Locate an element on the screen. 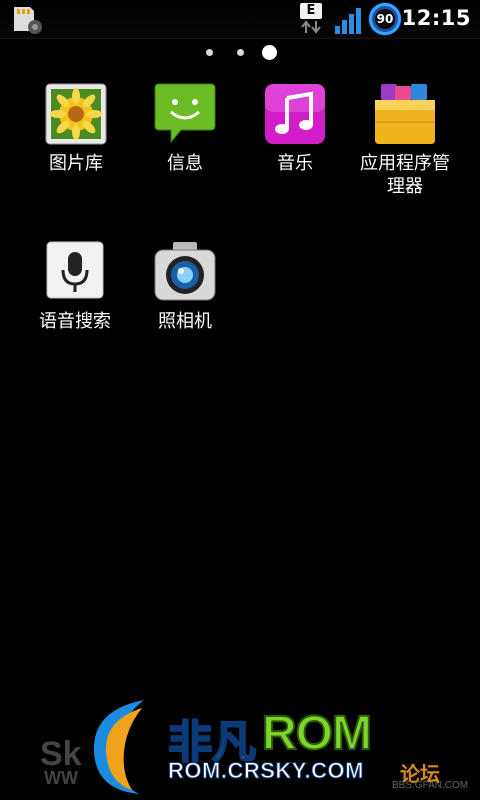 The height and width of the screenshot is (800, 480). app-label: 语音搜索 is located at coordinates (75, 321).